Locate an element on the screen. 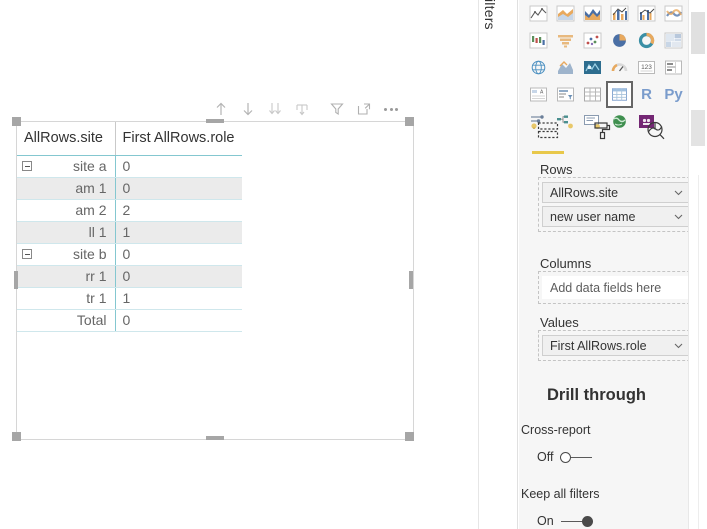 This screenshot has height=529, width=707. filters-pane-collapsed: Filters is located at coordinates (498, 264).